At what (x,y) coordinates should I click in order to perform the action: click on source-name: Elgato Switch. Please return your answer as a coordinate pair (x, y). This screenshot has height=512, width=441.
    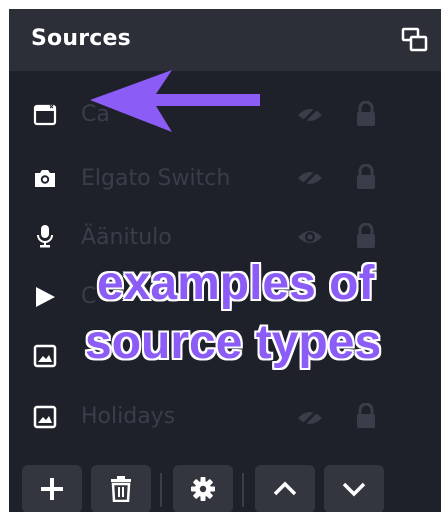
    Looking at the image, I should click on (156, 178).